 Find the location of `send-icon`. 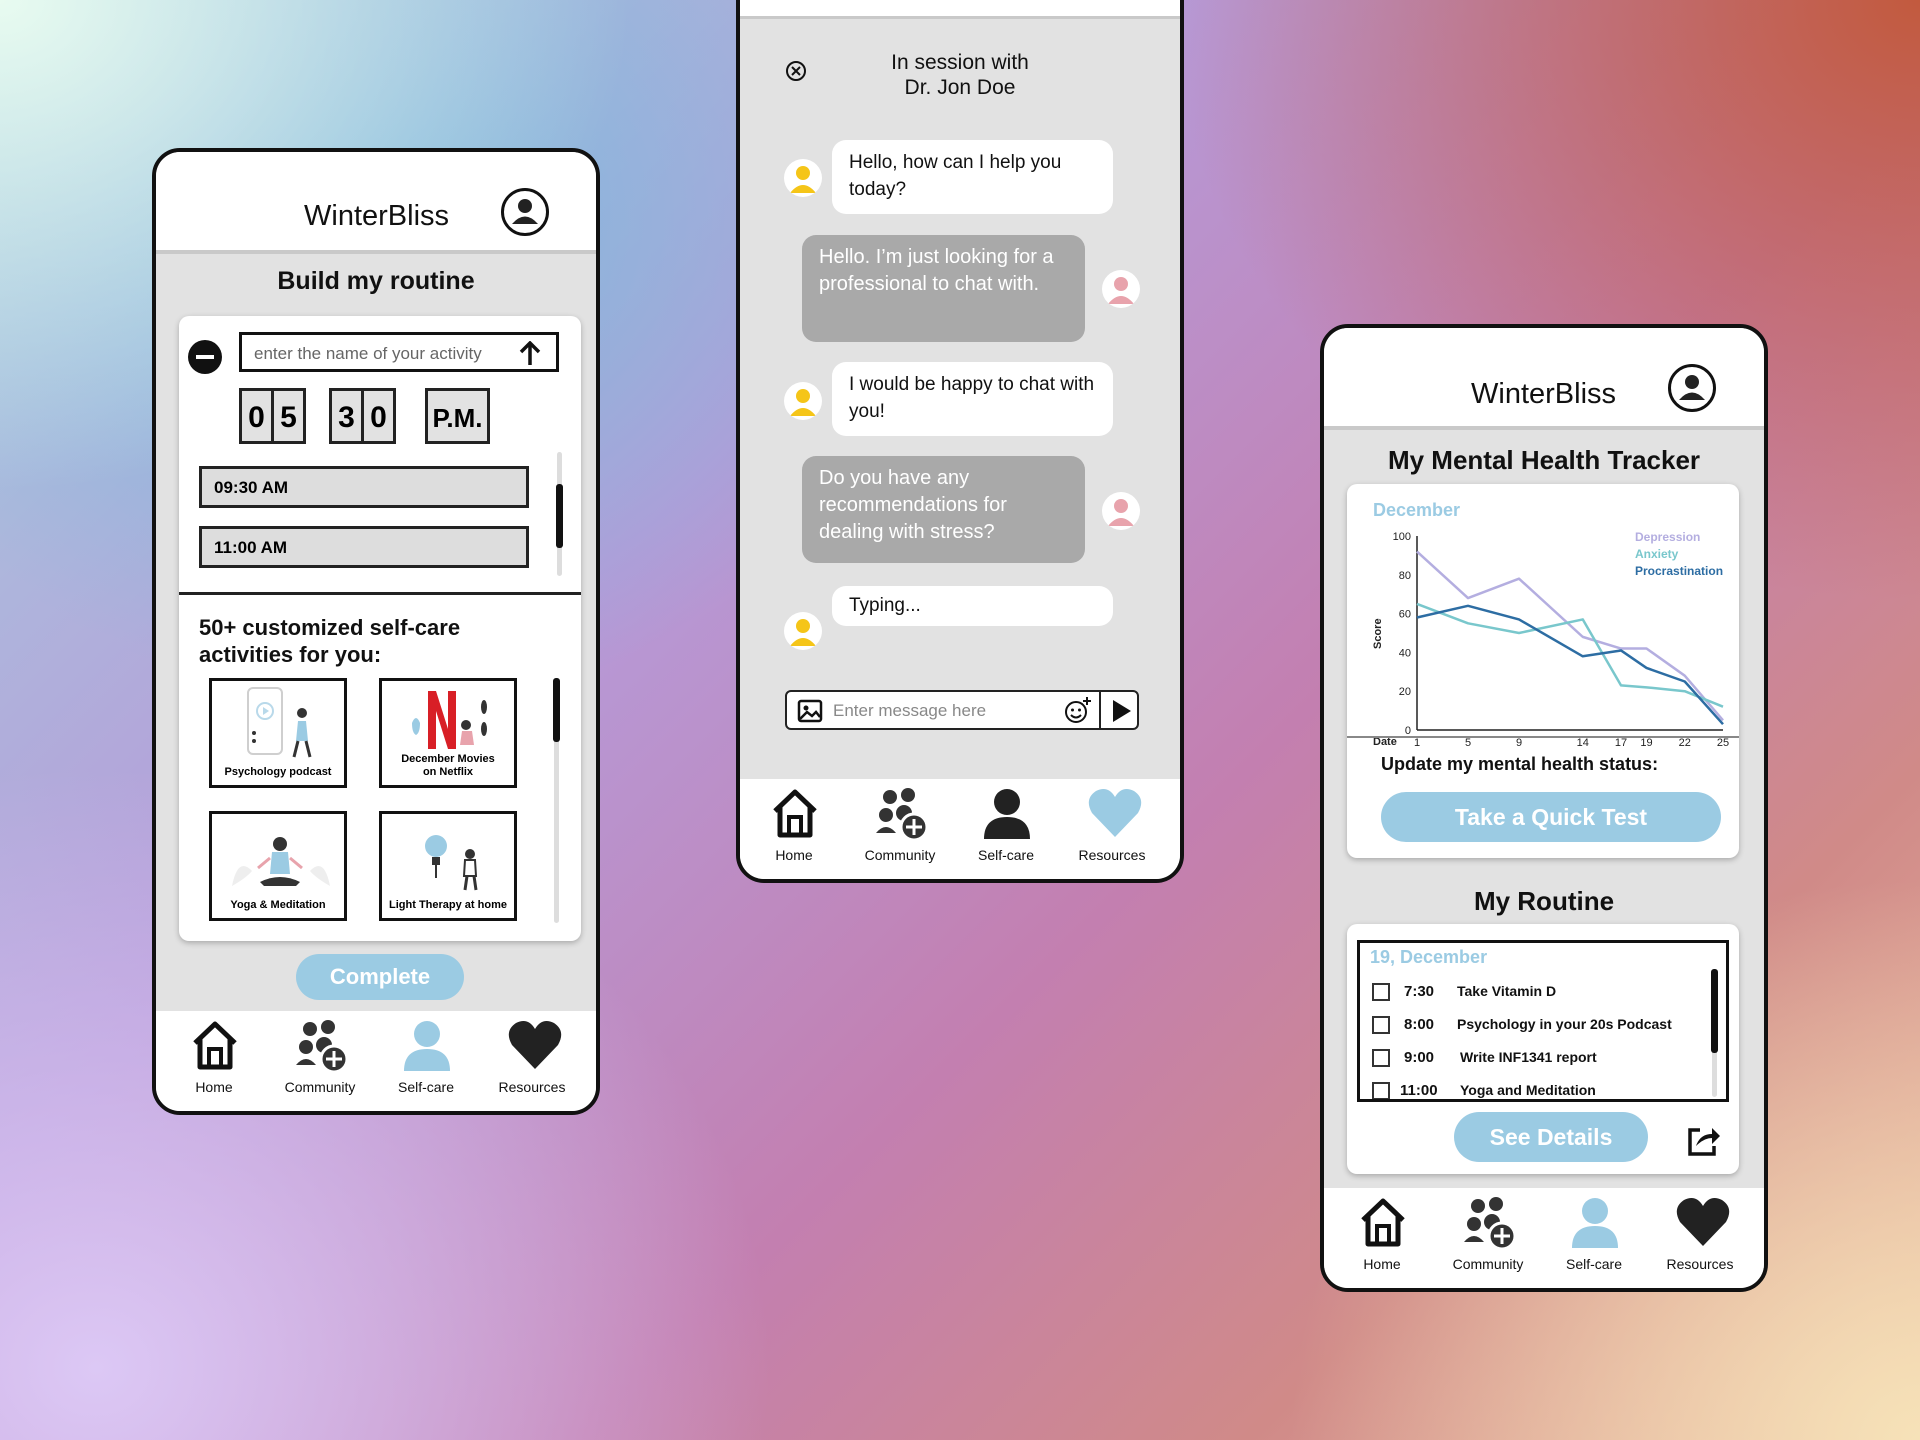

send-icon is located at coordinates (1121, 711).